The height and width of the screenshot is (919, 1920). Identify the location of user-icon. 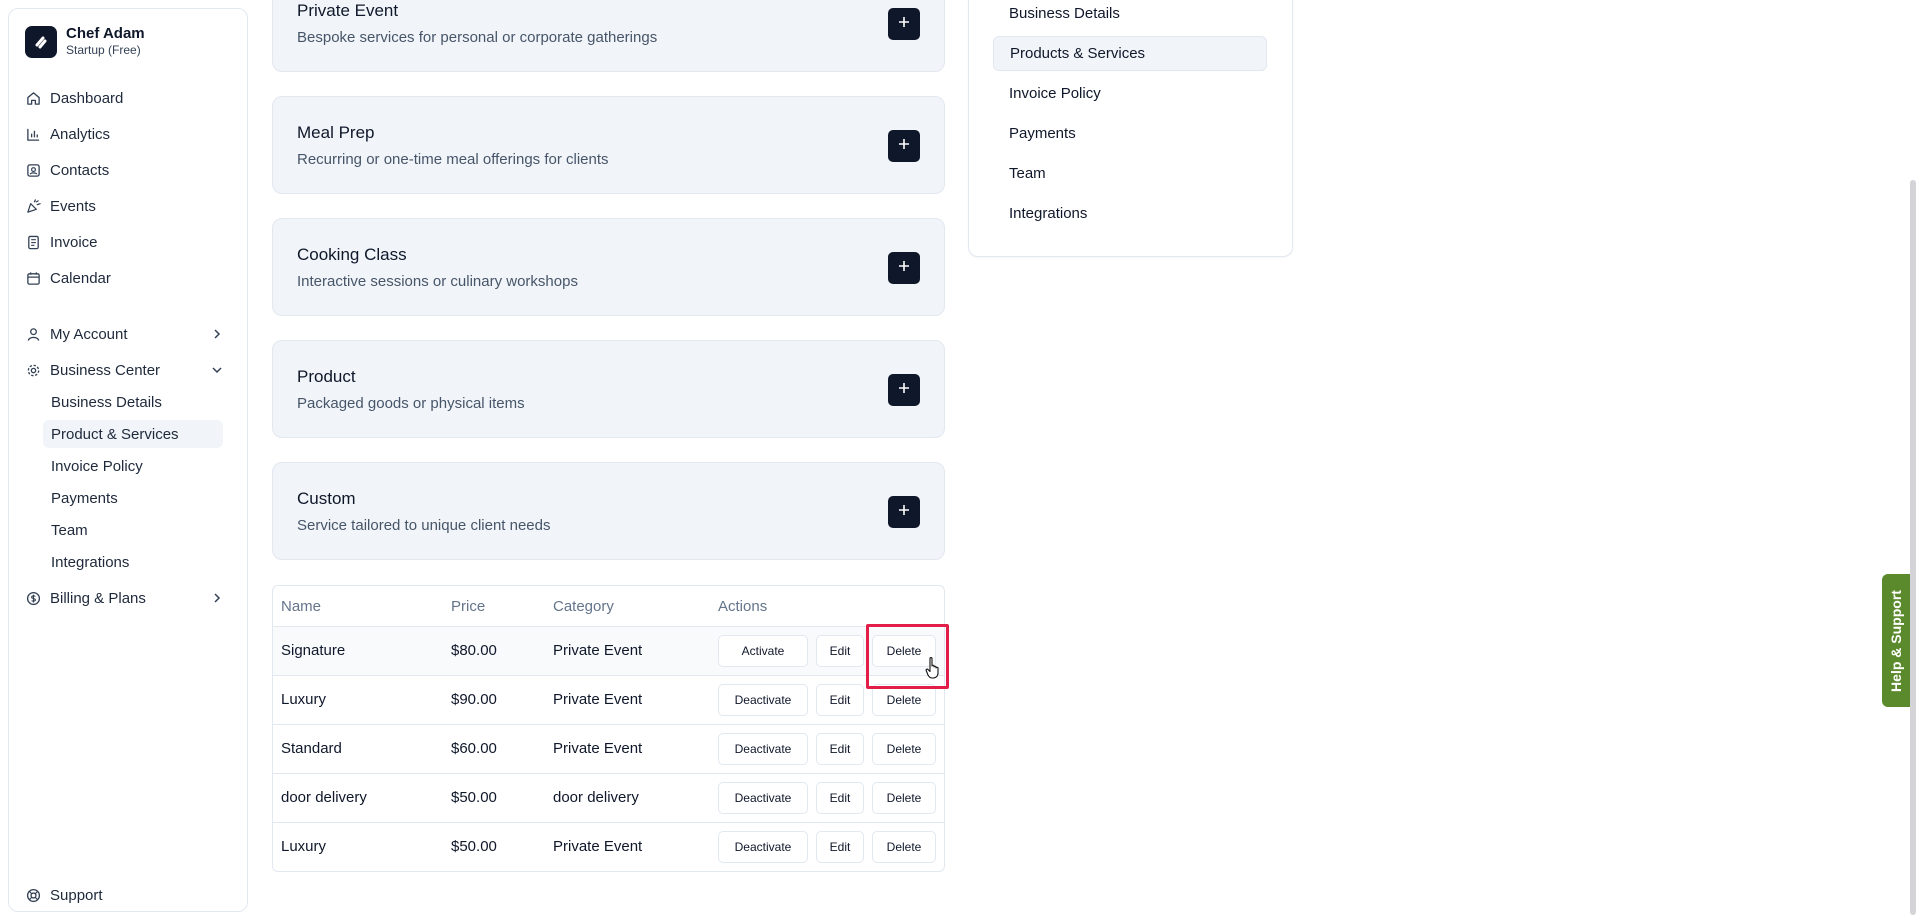
(33, 334).